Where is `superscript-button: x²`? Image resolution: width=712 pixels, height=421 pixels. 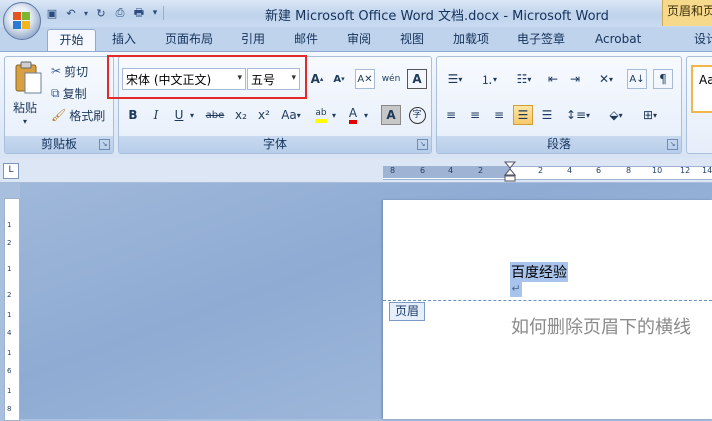 superscript-button: x² is located at coordinates (264, 115).